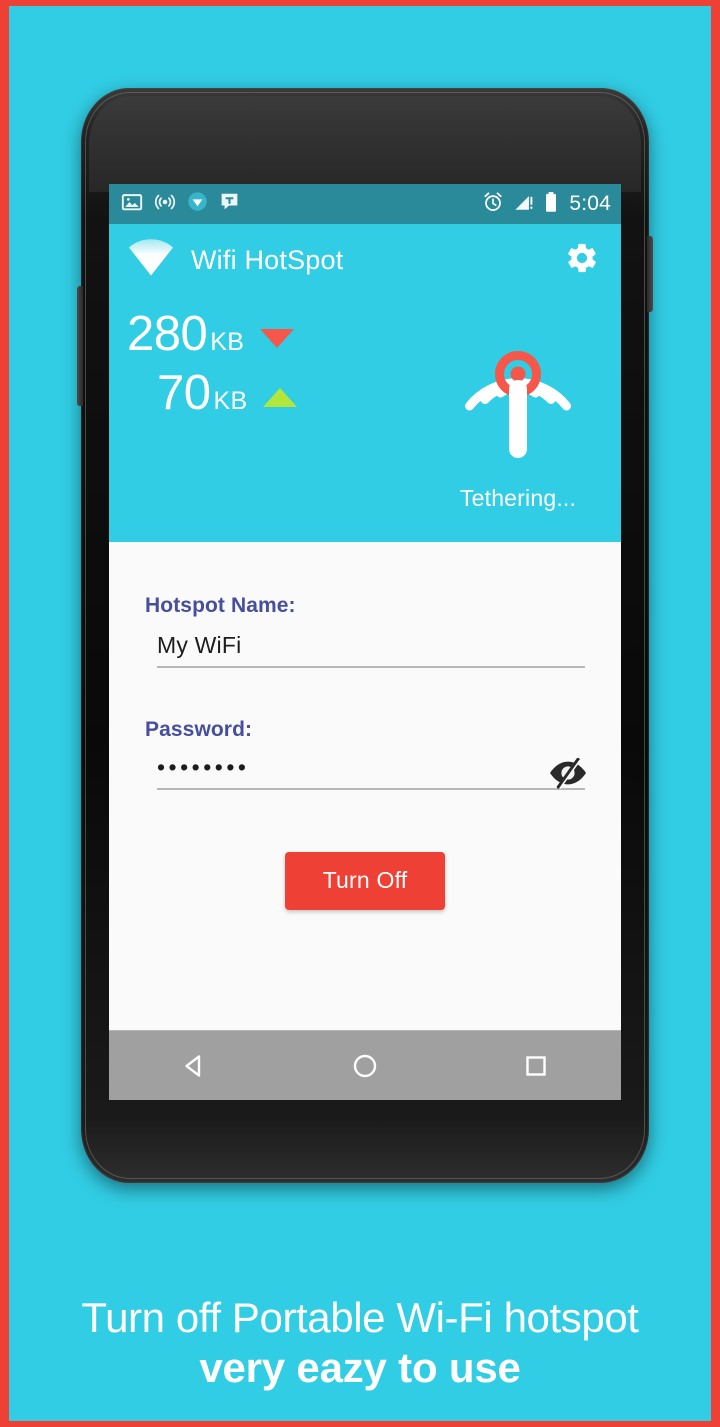  I want to click on signal-warning-icon, so click(524, 204).